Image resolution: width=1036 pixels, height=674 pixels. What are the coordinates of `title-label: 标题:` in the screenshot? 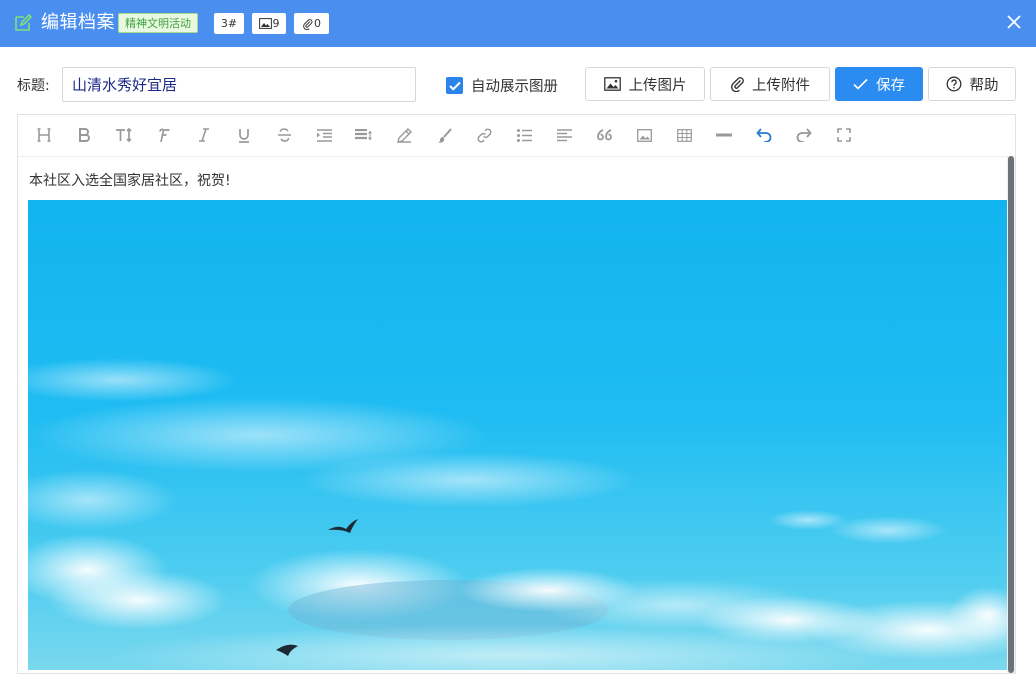 It's located at (33, 86).